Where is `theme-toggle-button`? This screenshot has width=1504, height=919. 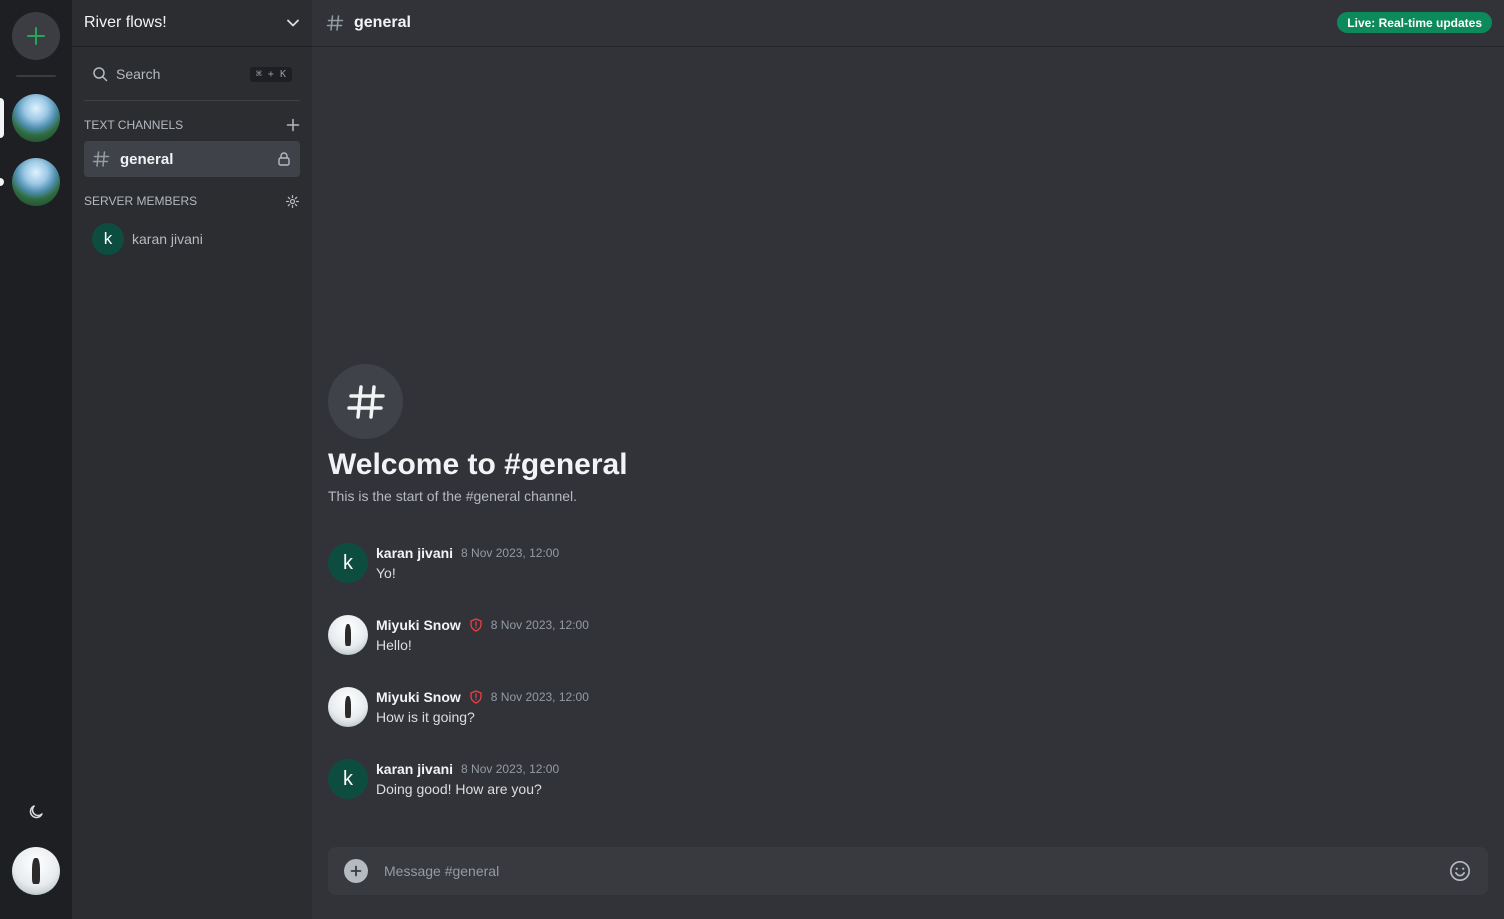 theme-toggle-button is located at coordinates (36, 812).